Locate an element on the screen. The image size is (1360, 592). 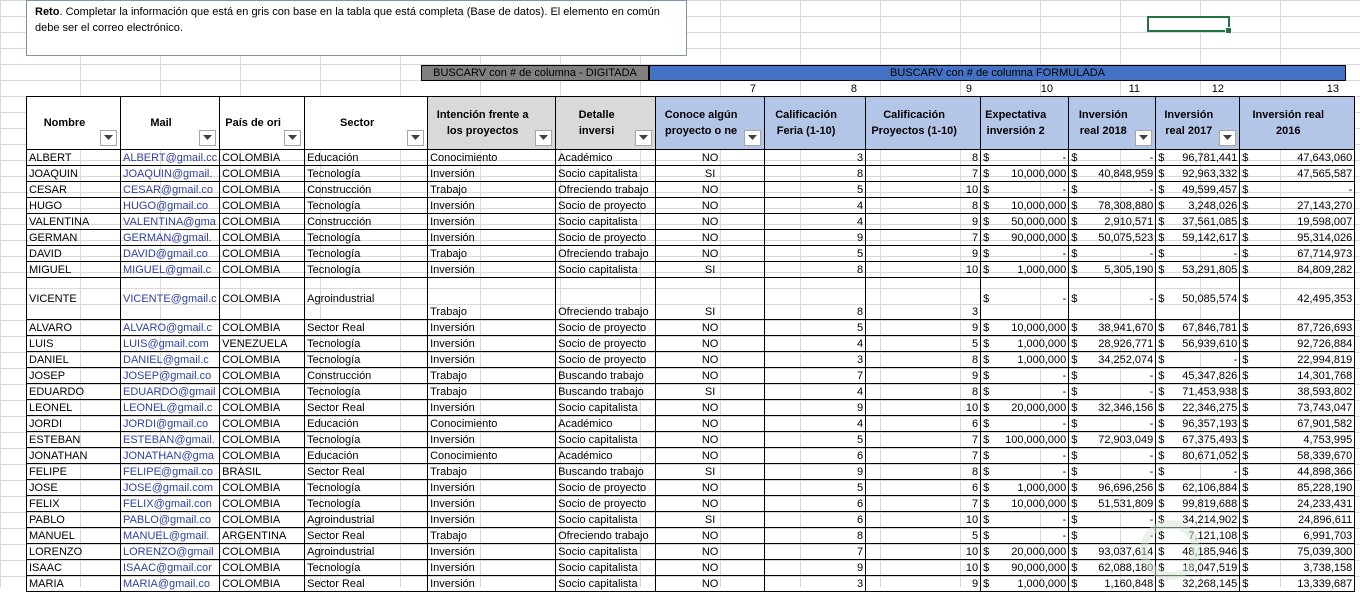
cell: MANUEL@gmail. is located at coordinates (170, 535).